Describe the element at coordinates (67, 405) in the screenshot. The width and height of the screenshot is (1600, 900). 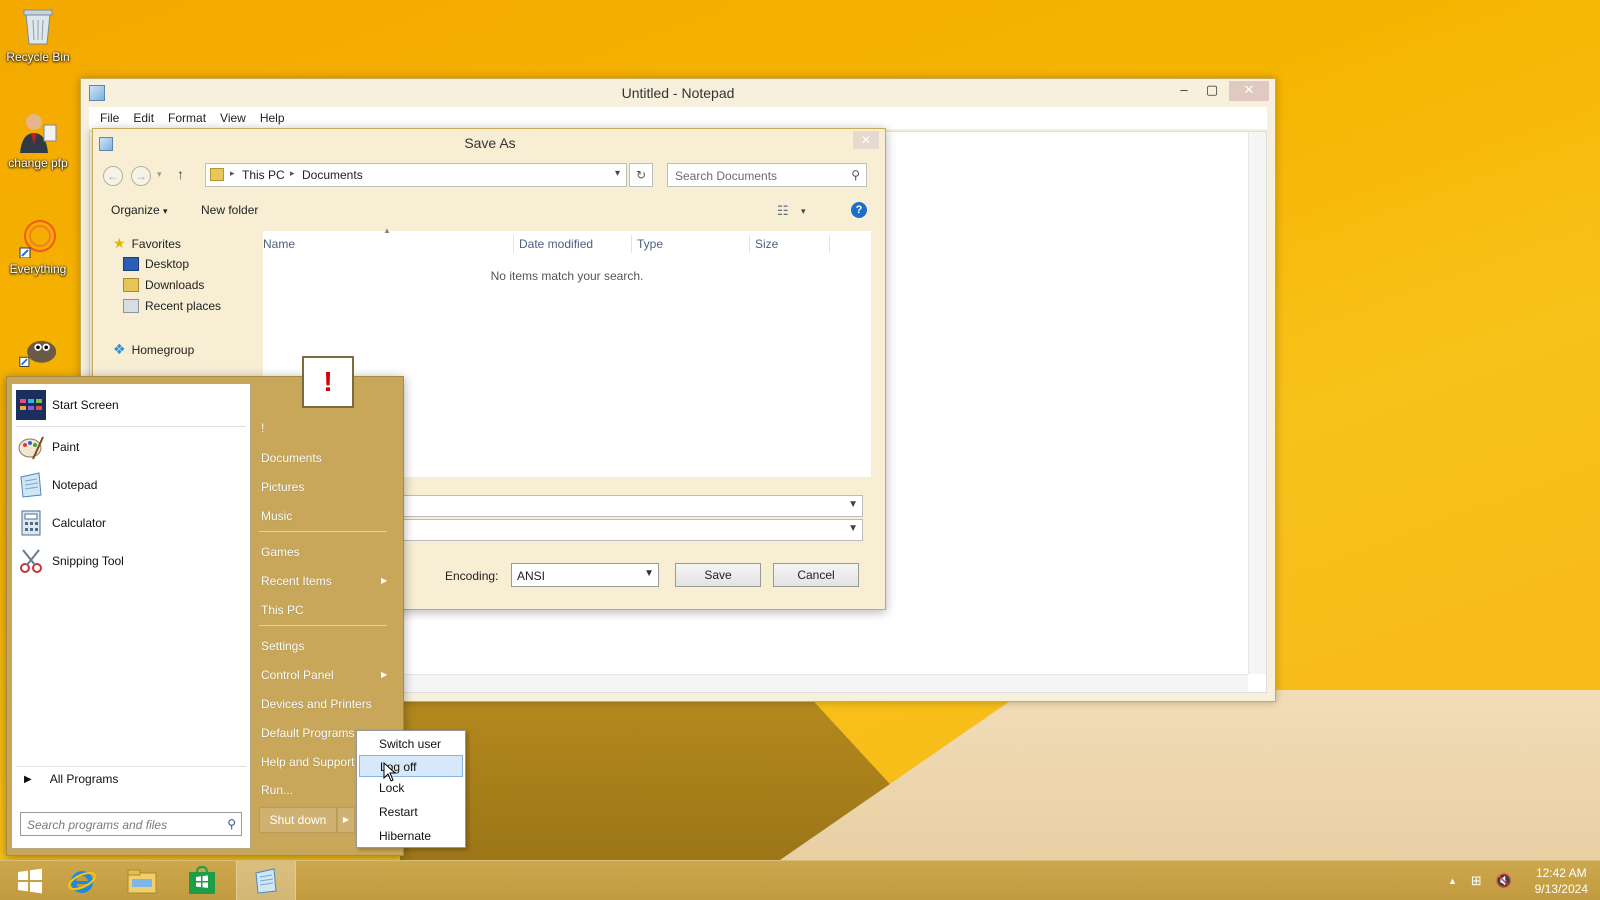
I see `start-item-start-screen: Start Screen` at that location.